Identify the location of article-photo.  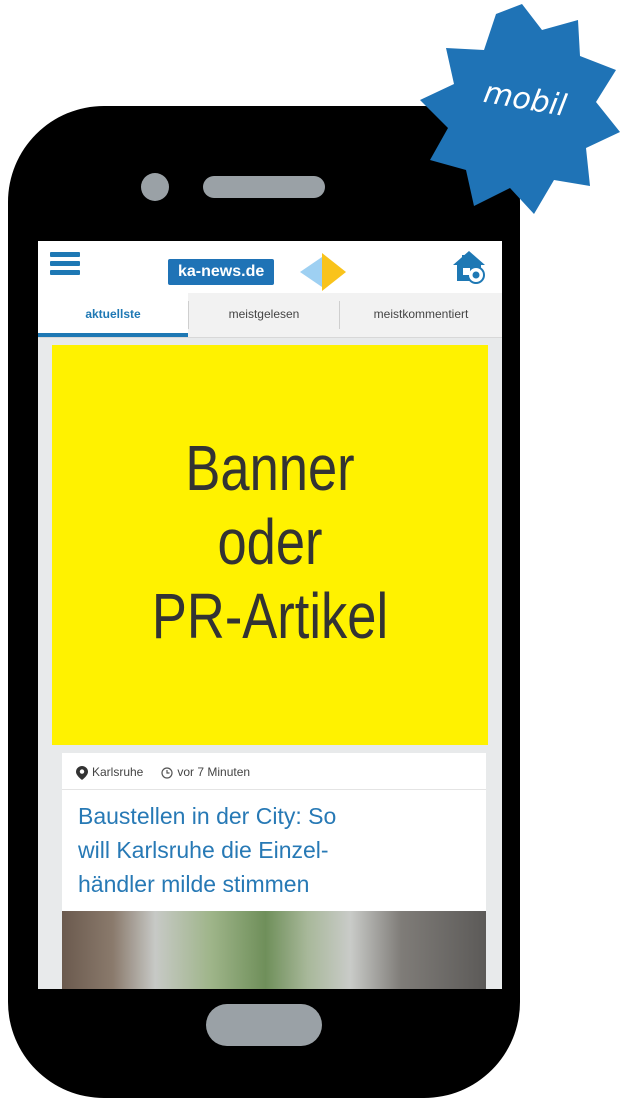
(274, 950).